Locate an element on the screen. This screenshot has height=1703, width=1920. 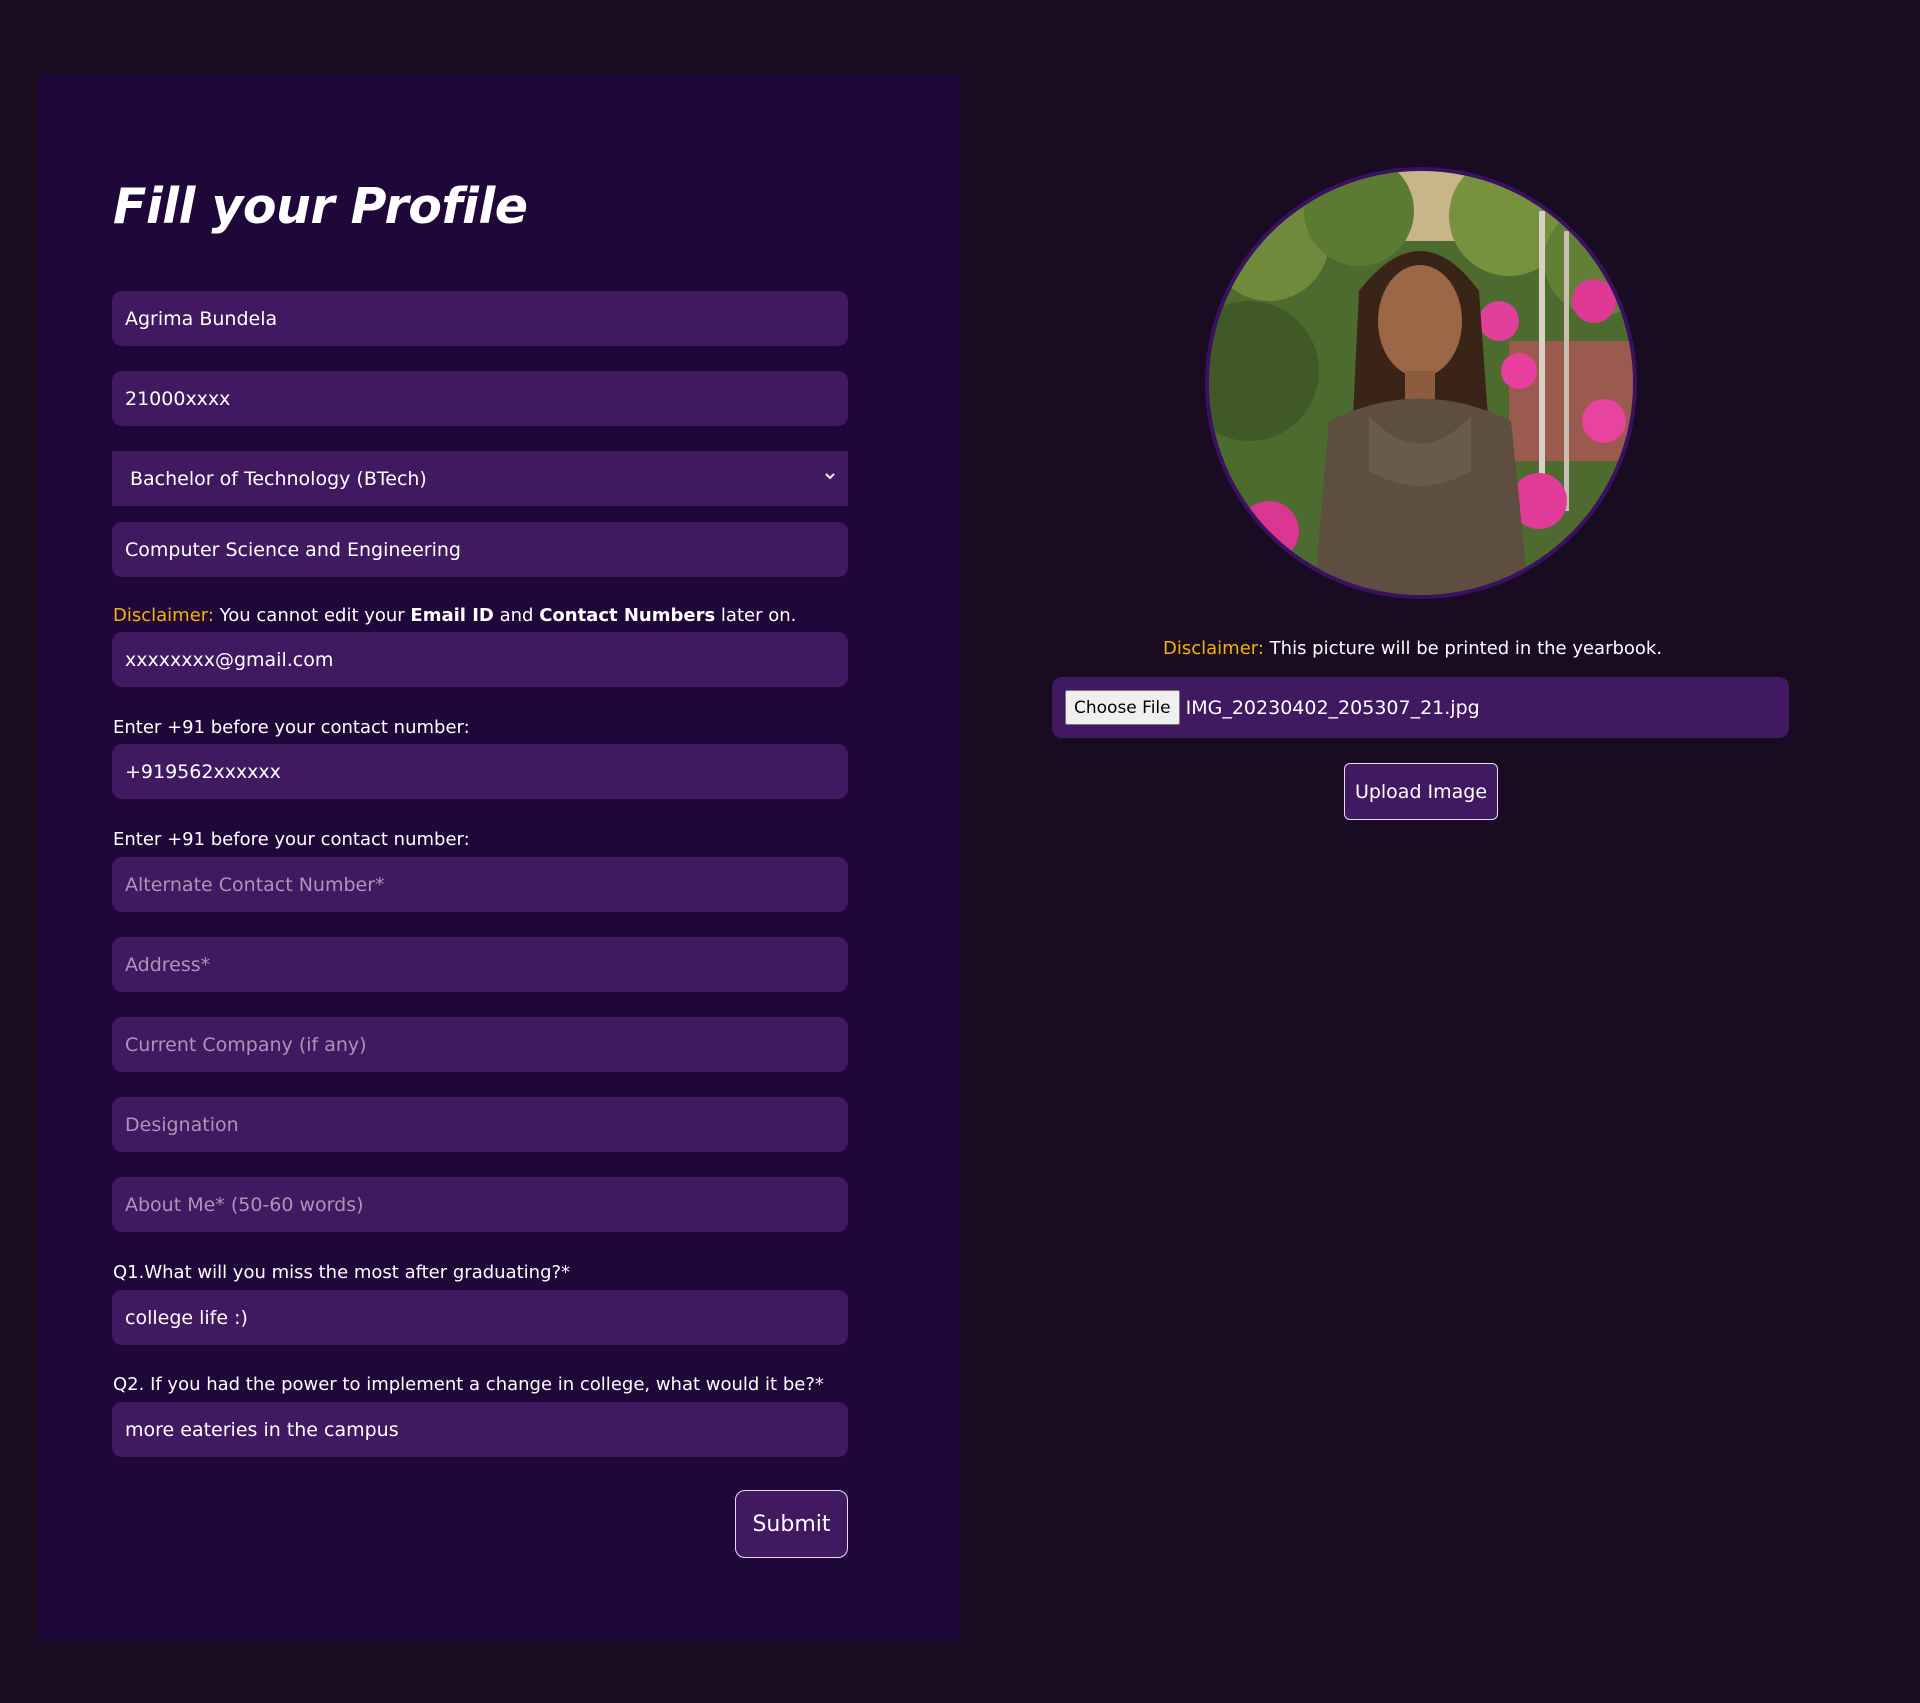
photo-disclaimer-prefix: Disclaimer: is located at coordinates (1213, 648).